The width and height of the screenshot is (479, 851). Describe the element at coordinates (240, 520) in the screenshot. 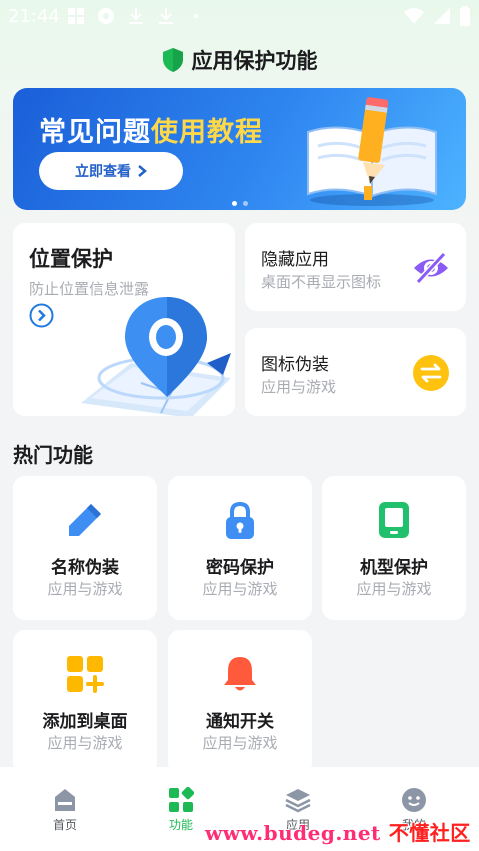

I see `lock-icon` at that location.